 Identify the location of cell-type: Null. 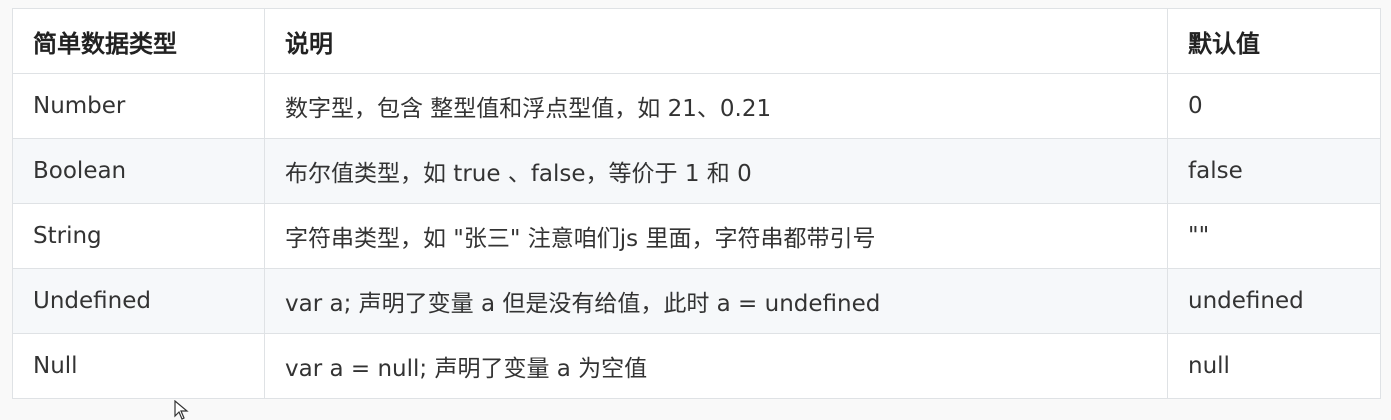
(138, 366).